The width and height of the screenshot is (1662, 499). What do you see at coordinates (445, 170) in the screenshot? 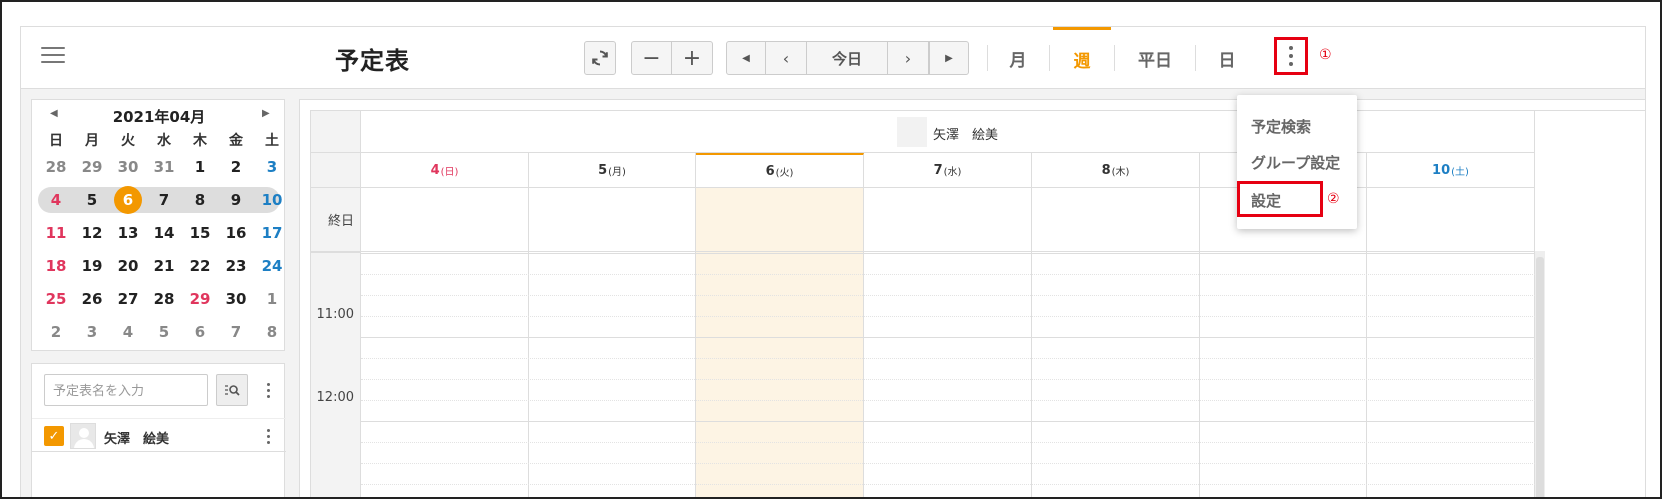
I see `day-header: 4 (日)` at bounding box center [445, 170].